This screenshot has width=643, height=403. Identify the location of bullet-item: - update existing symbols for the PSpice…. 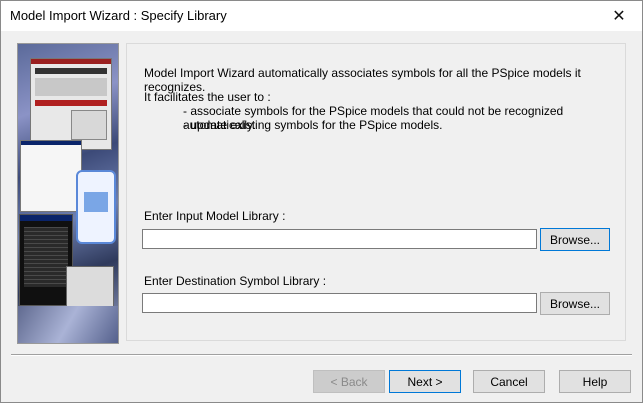
(313, 125).